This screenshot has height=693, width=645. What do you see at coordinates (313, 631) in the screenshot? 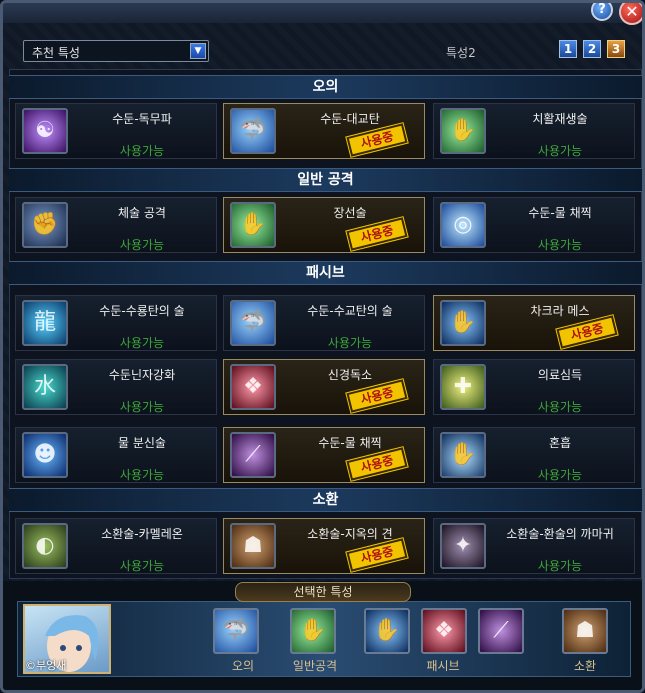
I see `selected-normal-palm-icon: ✋` at bounding box center [313, 631].